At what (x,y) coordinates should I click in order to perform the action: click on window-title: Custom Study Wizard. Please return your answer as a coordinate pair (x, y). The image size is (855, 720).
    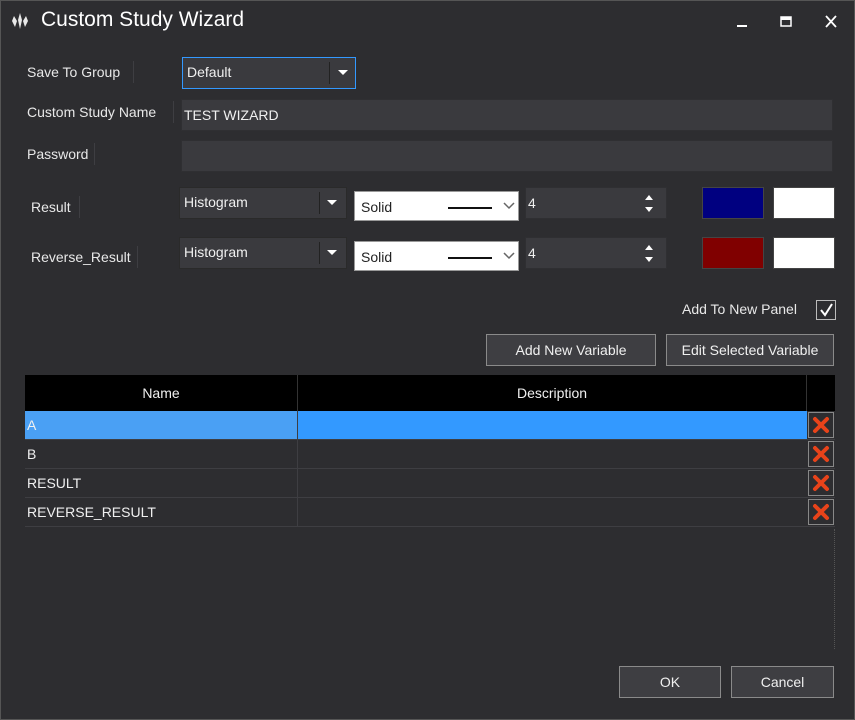
    Looking at the image, I should click on (143, 19).